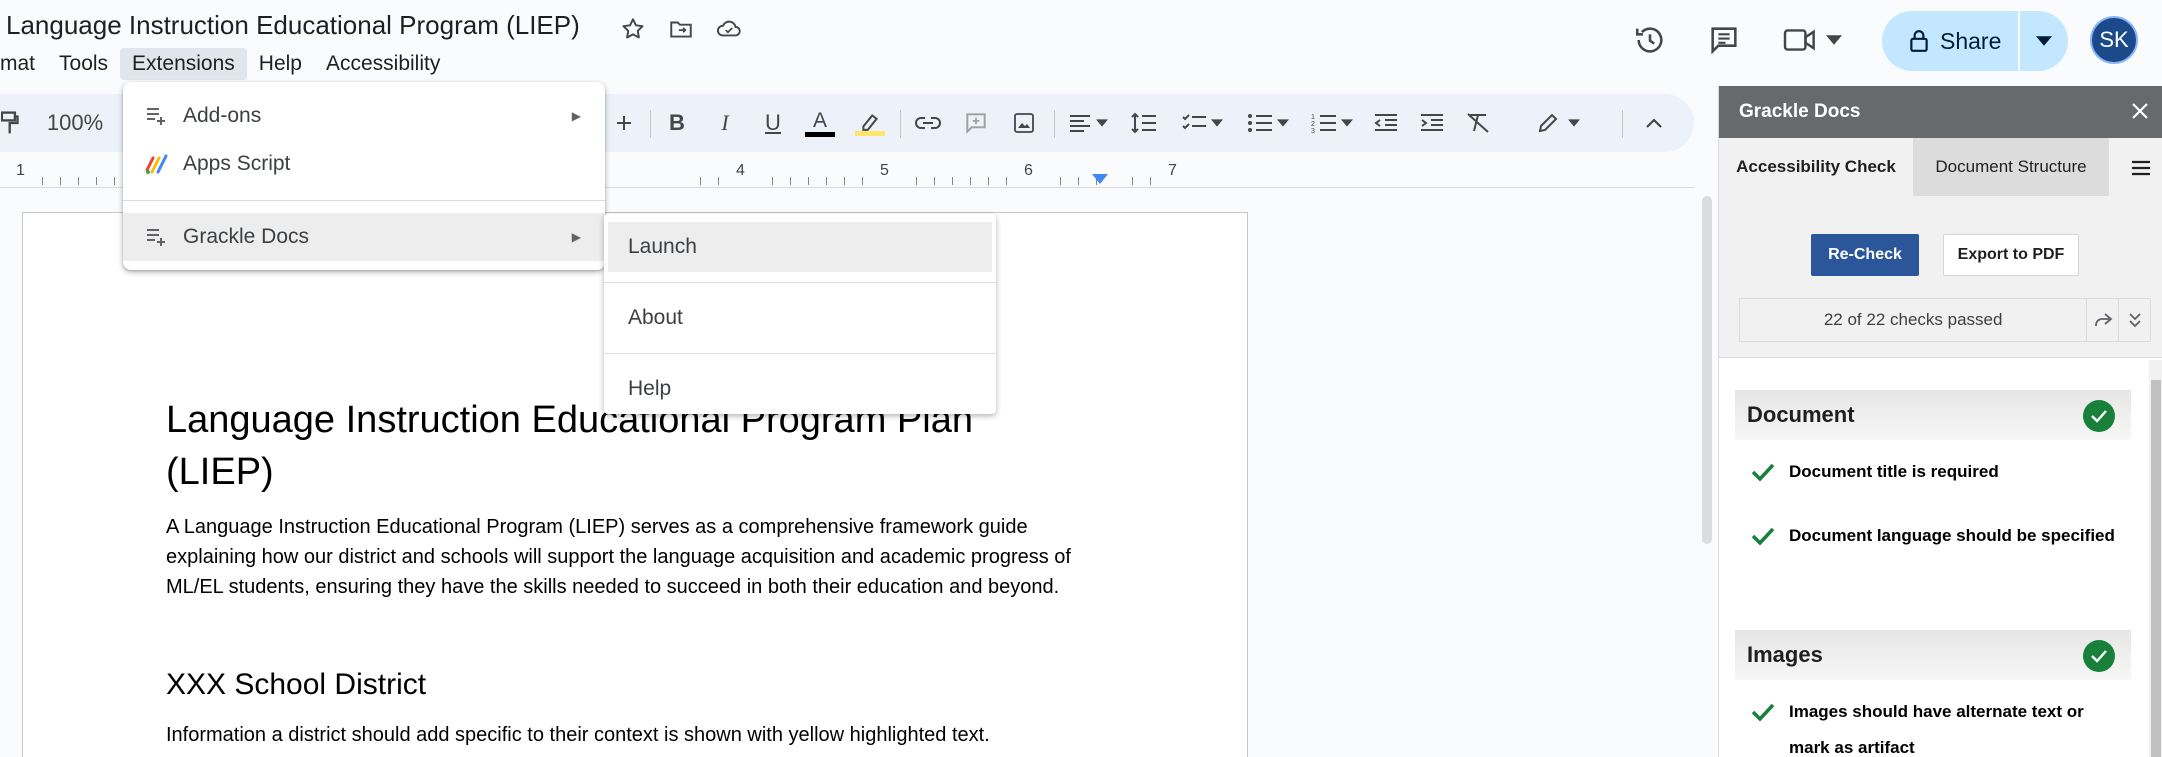 This screenshot has height=757, width=2162. Describe the element at coordinates (1940, 260) in the screenshot. I see `panel-action-row: Re-Check Export to PDF` at that location.